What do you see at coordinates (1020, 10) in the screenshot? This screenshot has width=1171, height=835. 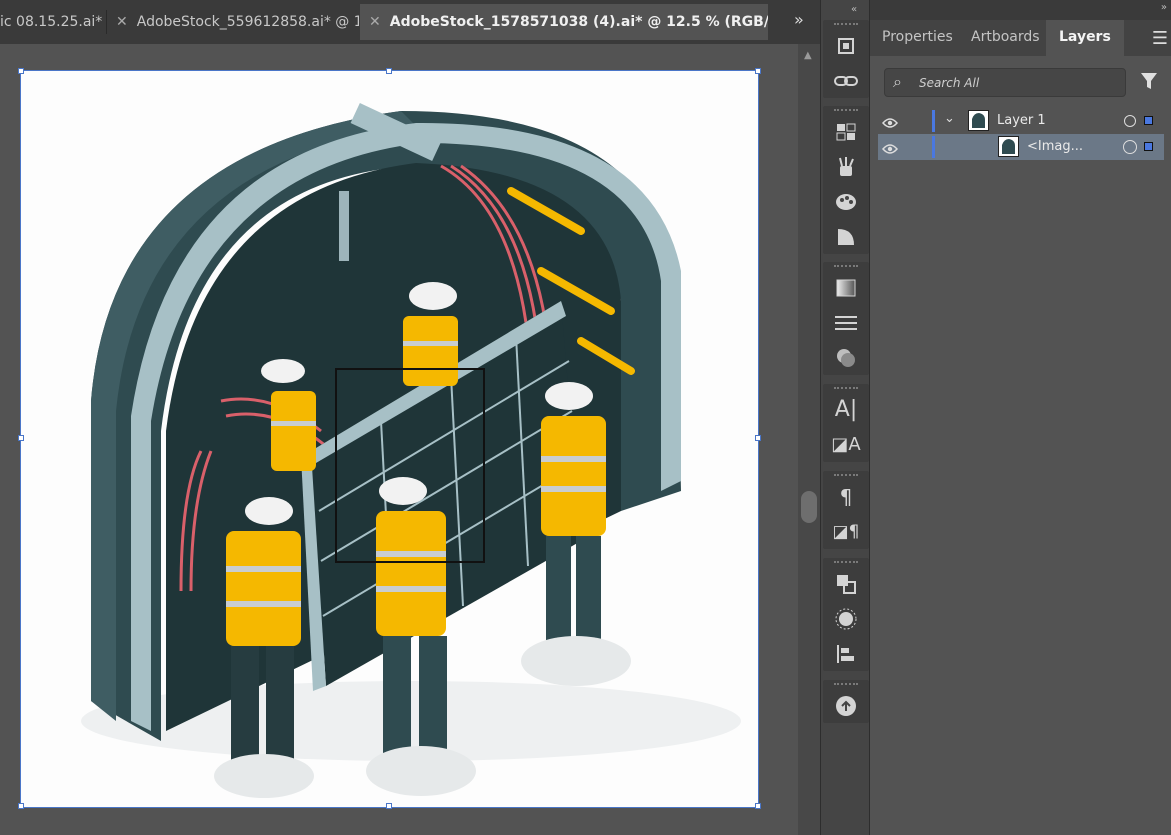 I see `panel-header-bar: »` at bounding box center [1020, 10].